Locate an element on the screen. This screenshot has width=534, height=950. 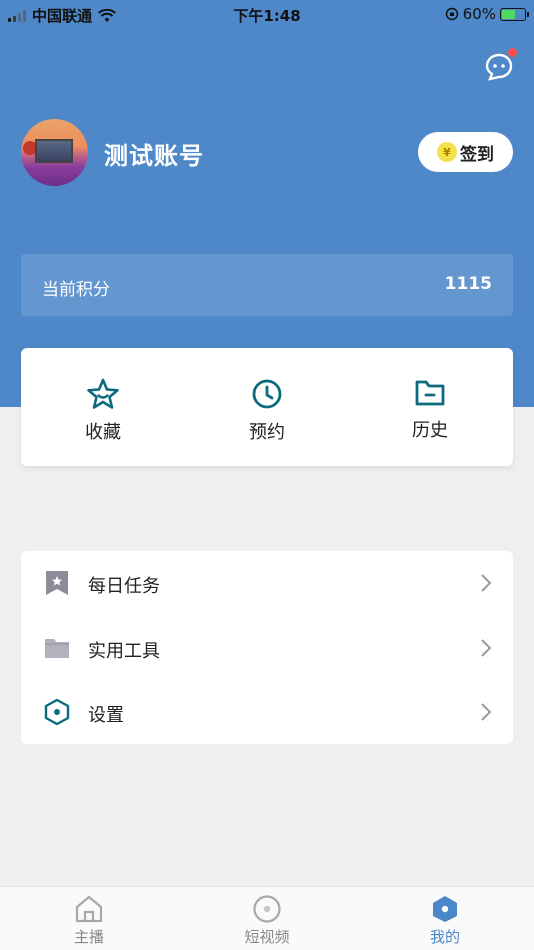
quick-actions-card: 收藏 预约 历史 is located at coordinates (267, 407).